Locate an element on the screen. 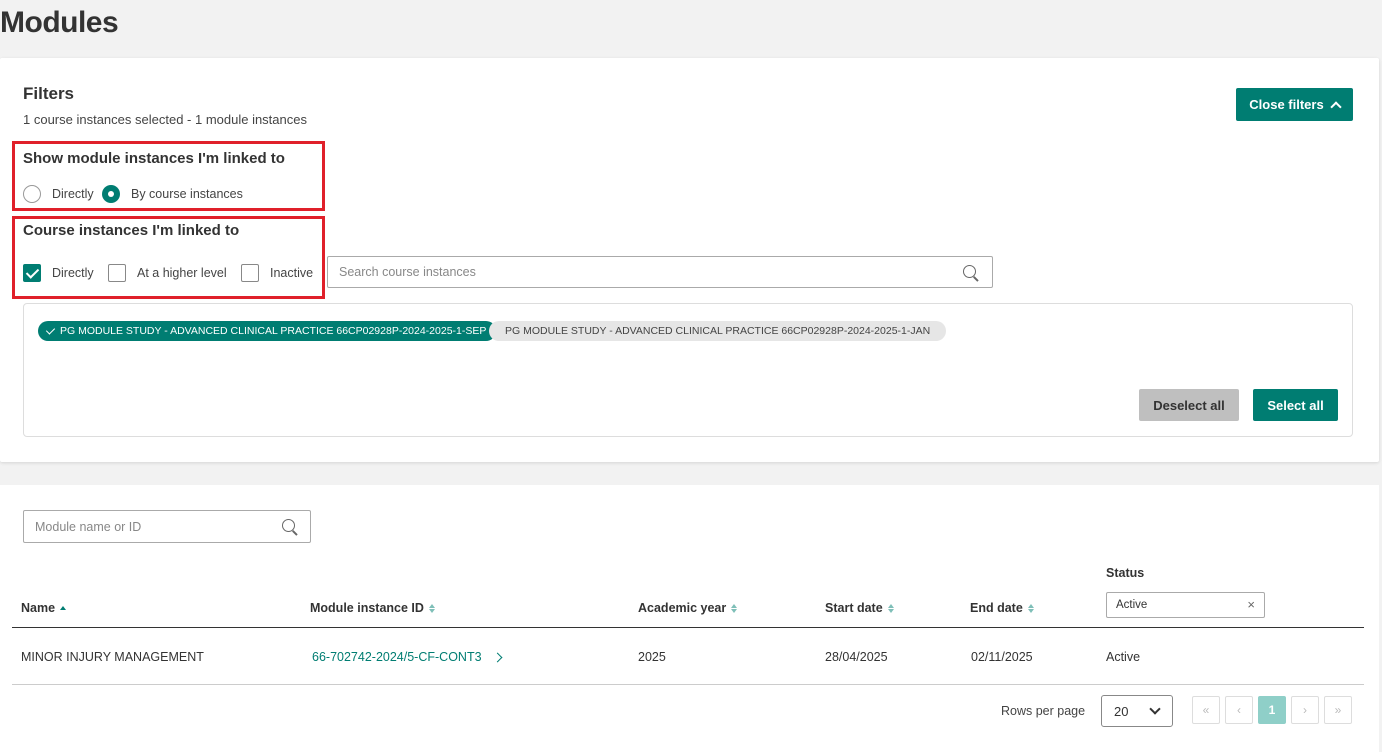 This screenshot has width=1382, height=752. filters-title: Filters is located at coordinates (49, 93).